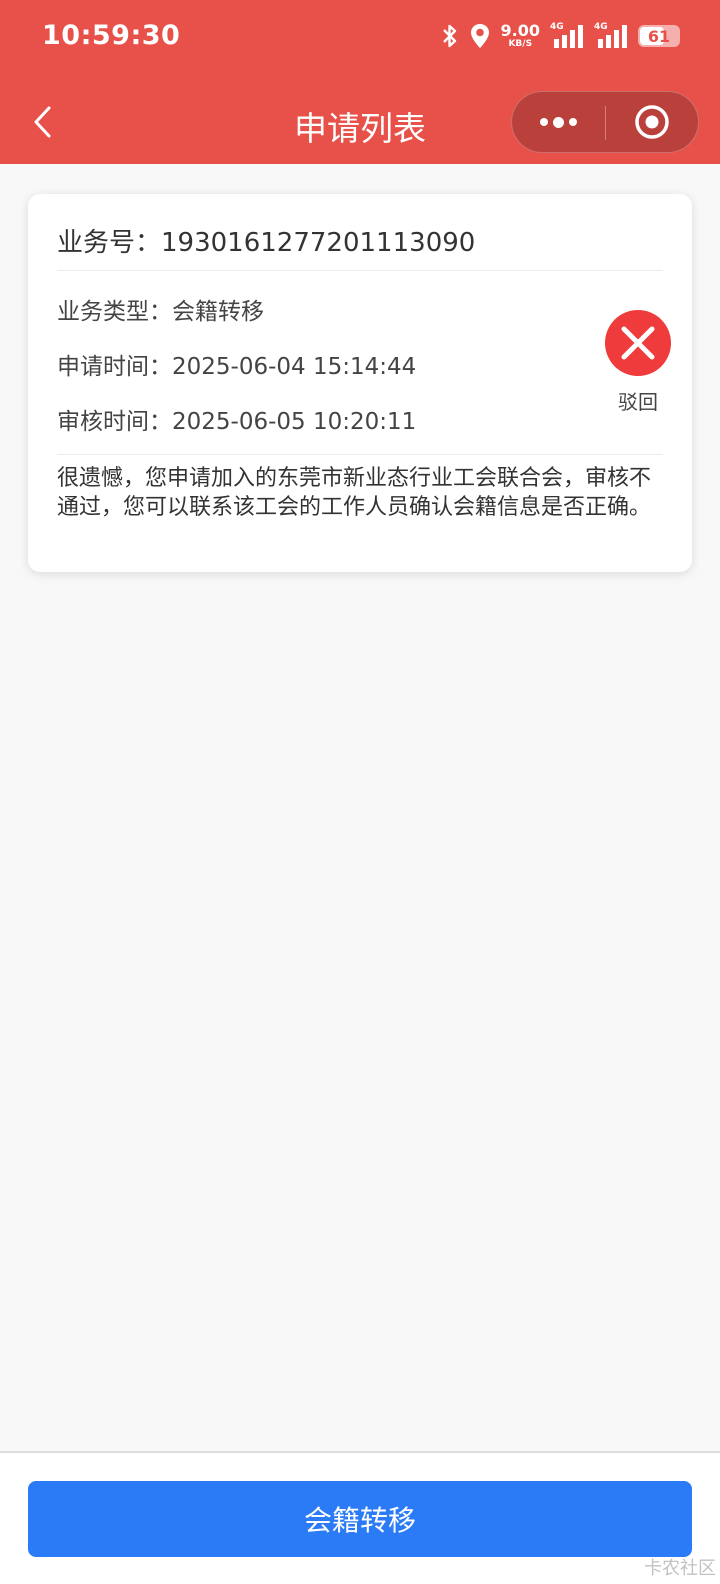  I want to click on close-mini-program-button, so click(652, 122).